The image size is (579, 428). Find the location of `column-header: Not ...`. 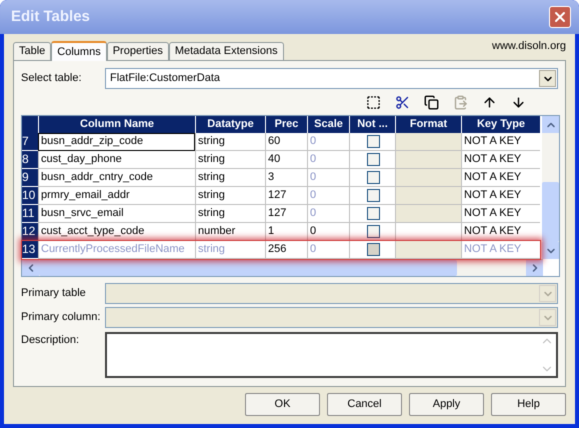

column-header: Not ... is located at coordinates (372, 124).